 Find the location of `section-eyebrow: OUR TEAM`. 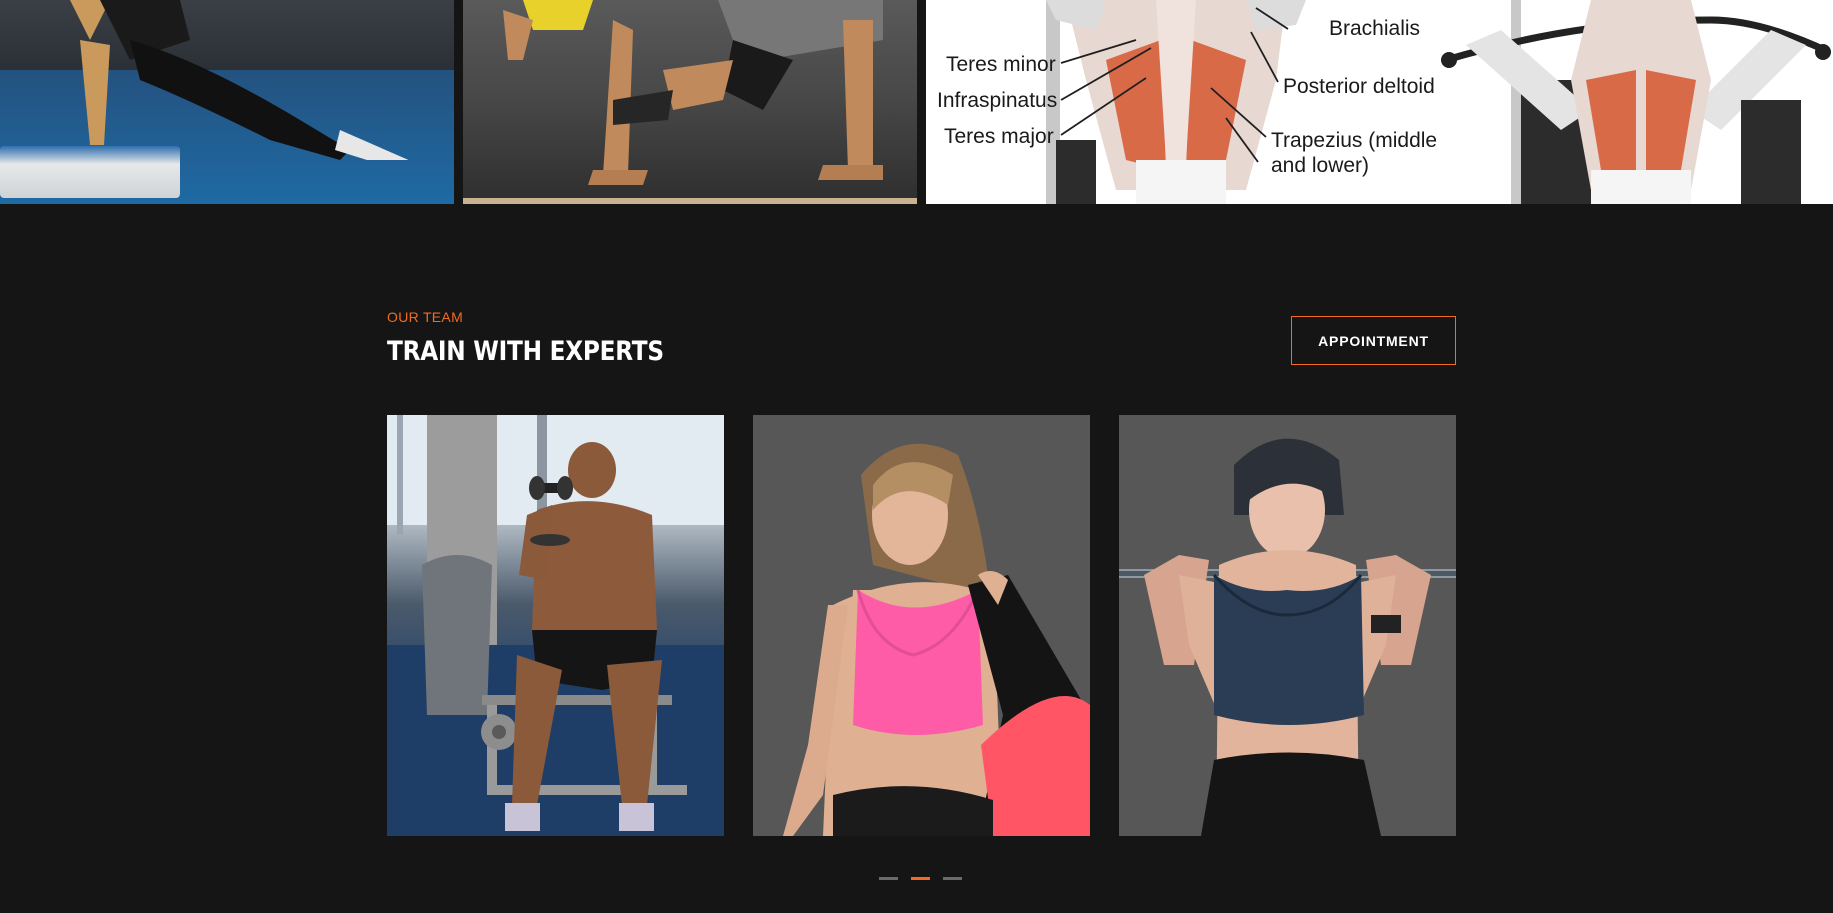

section-eyebrow: OUR TEAM is located at coordinates (425, 317).